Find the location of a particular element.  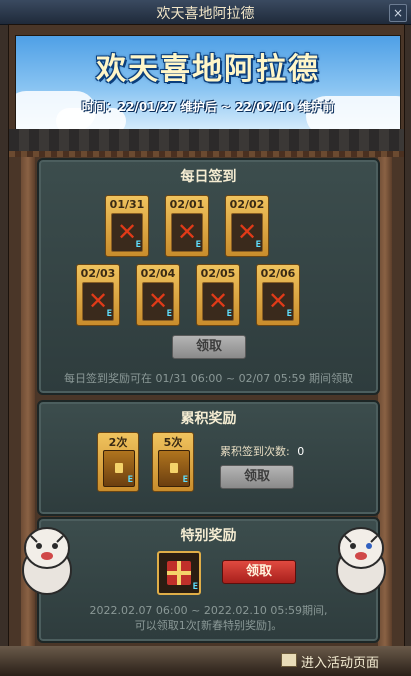

signin-day-date: 02/05 is located at coordinates (218, 273).